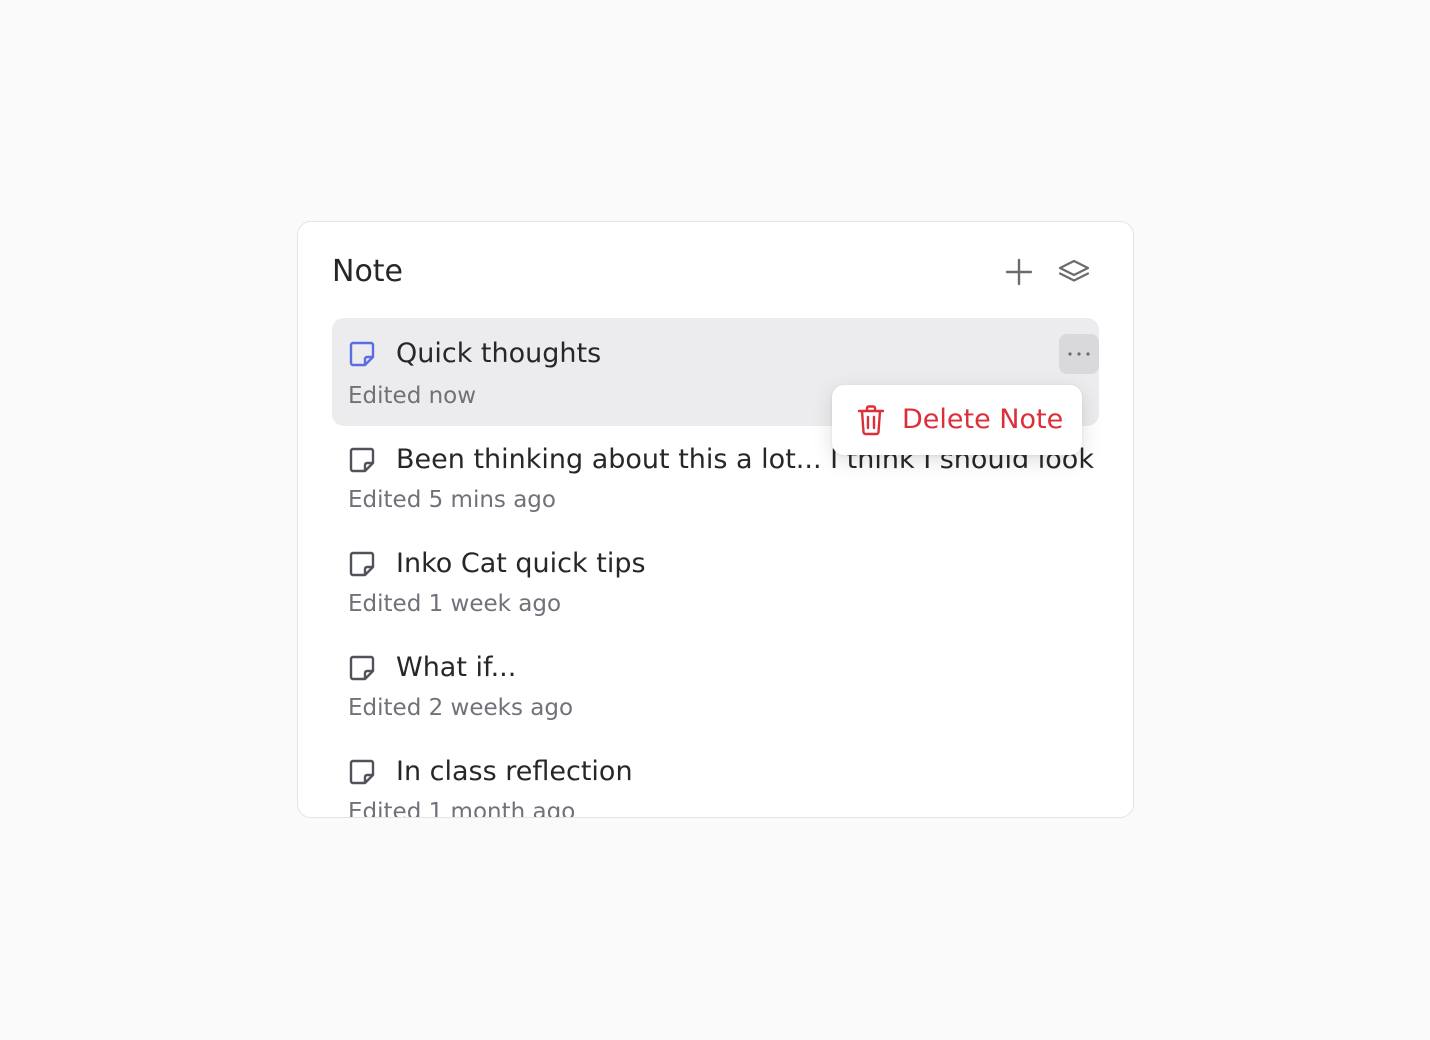  I want to click on layers-icon, so click(1074, 270).